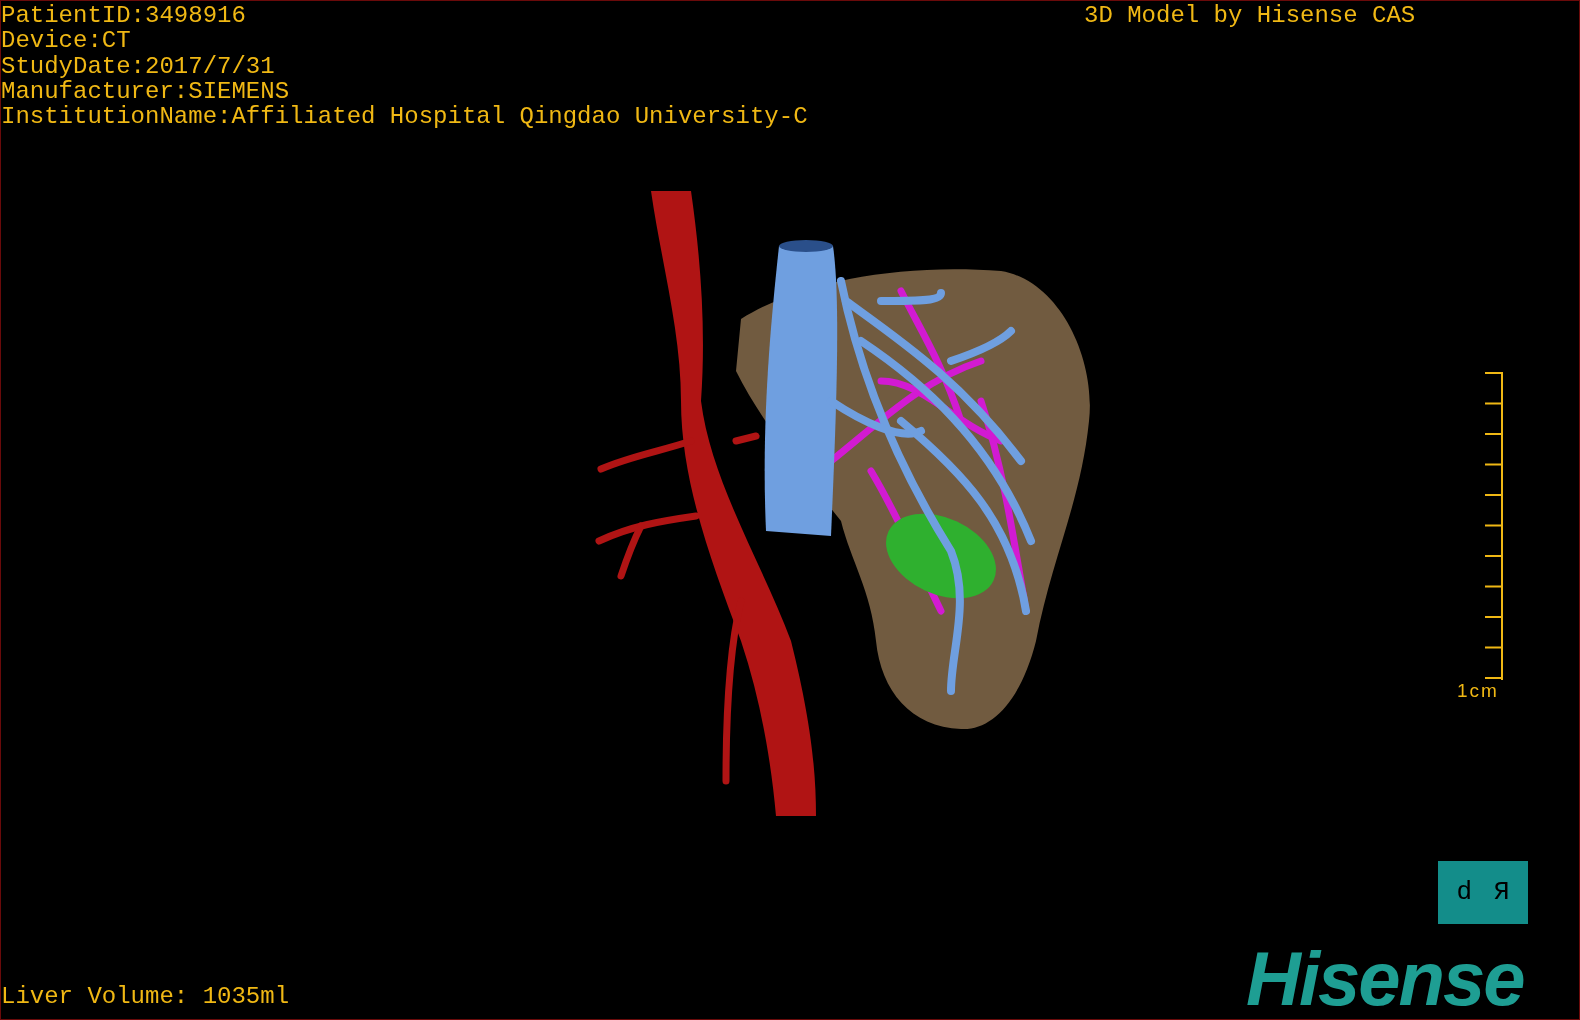 The image size is (1580, 1020). I want to click on brand-logo: Hisense, so click(1385, 979).